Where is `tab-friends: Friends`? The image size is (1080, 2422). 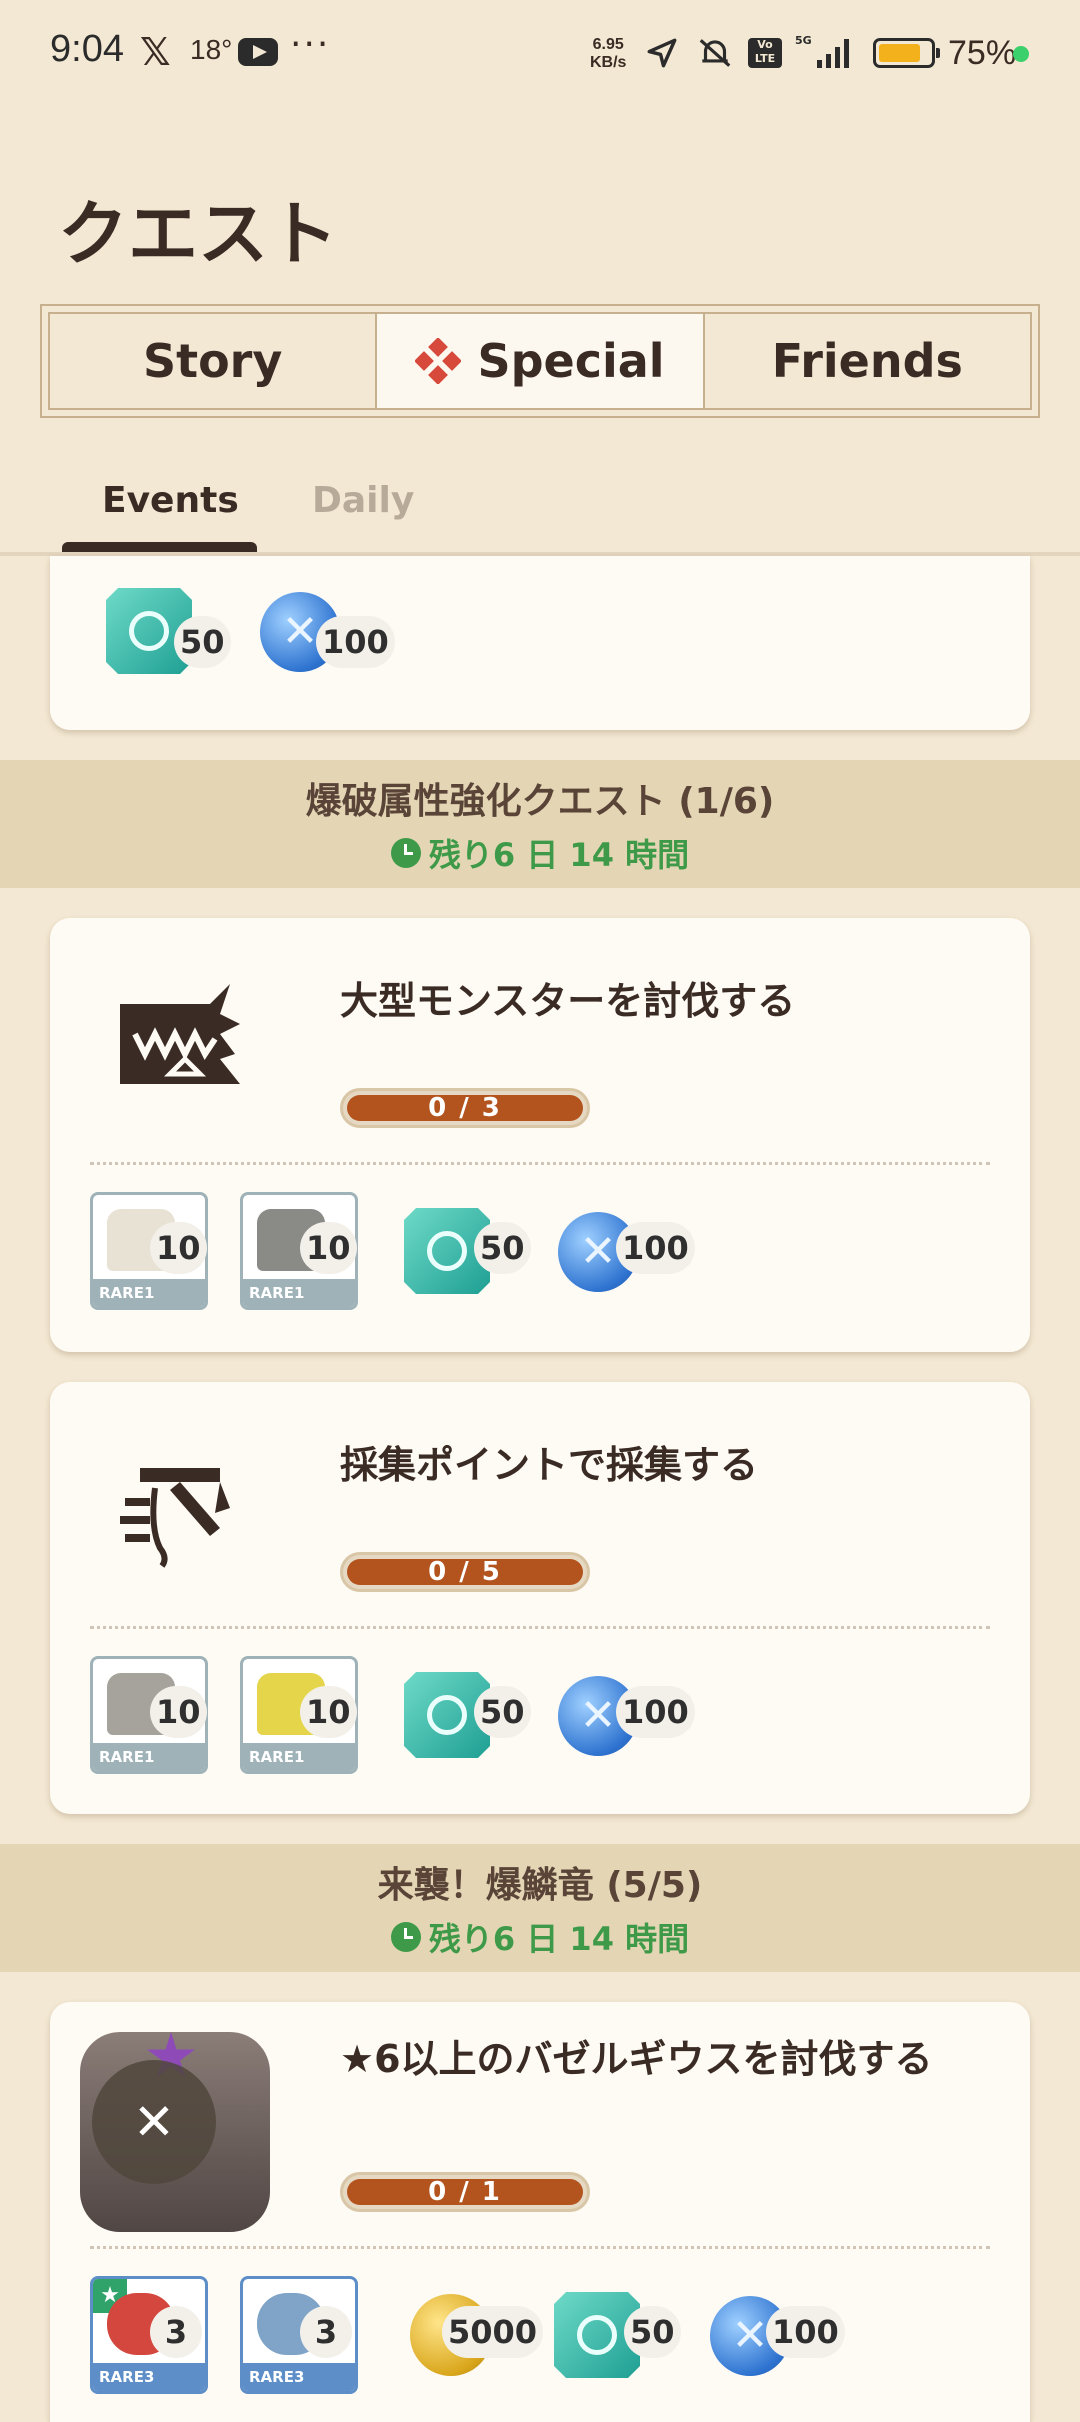
tab-friends: Friends is located at coordinates (867, 361).